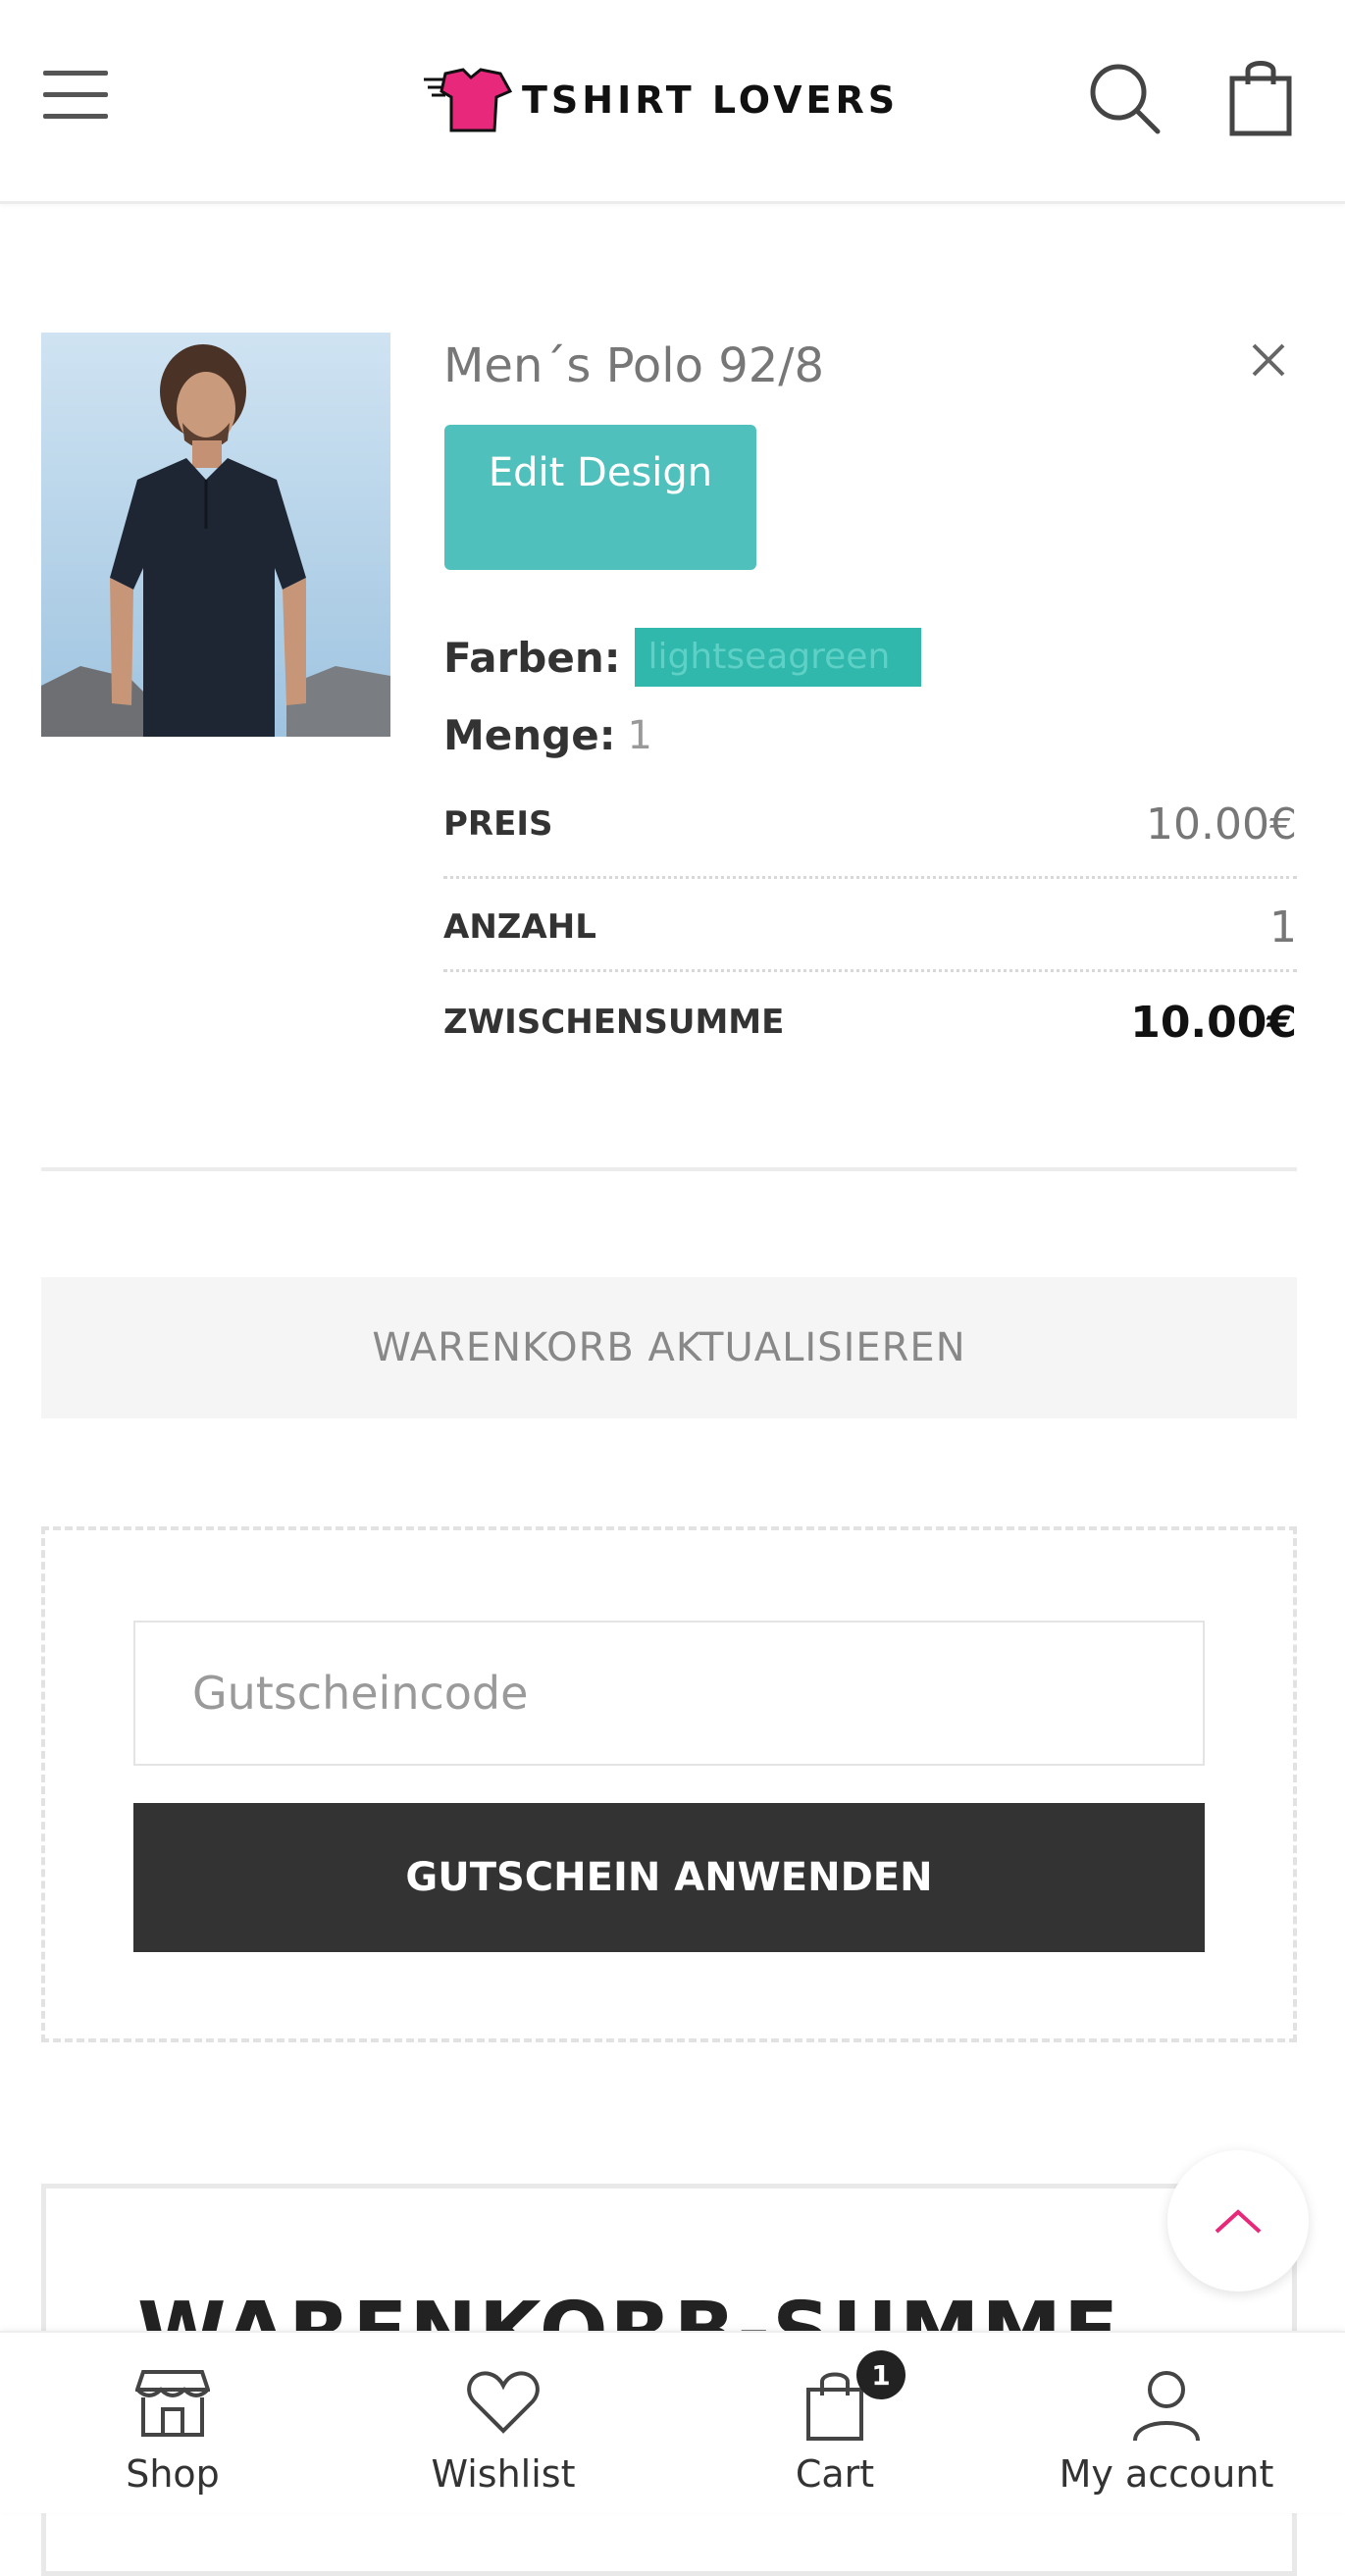 The image size is (1345, 2576). Describe the element at coordinates (468, 100) in the screenshot. I see `tshirt-logo-icon` at that location.